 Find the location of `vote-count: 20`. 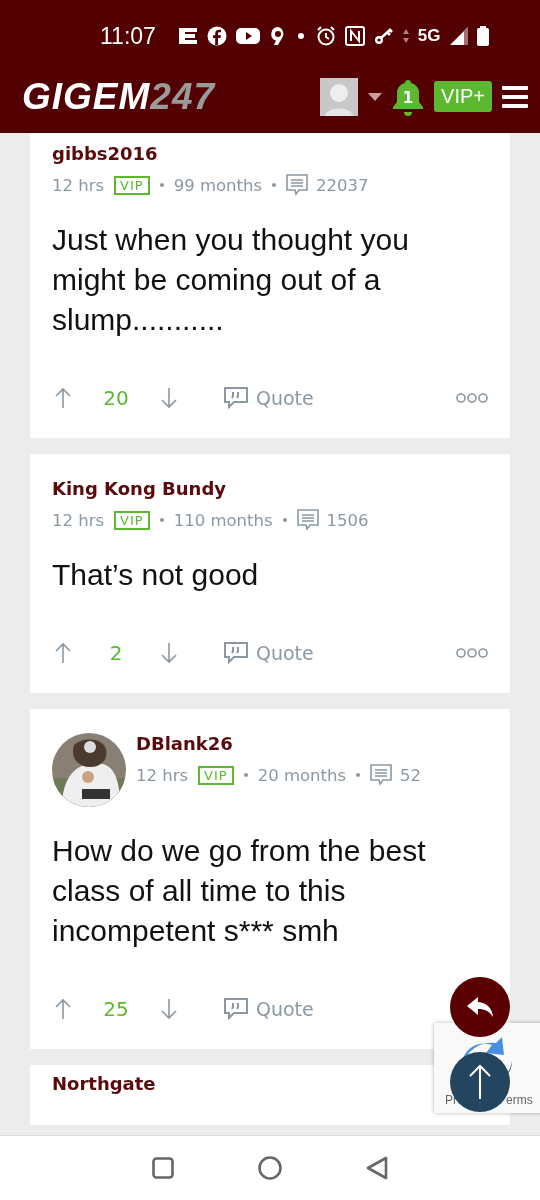

vote-count: 20 is located at coordinates (116, 398).